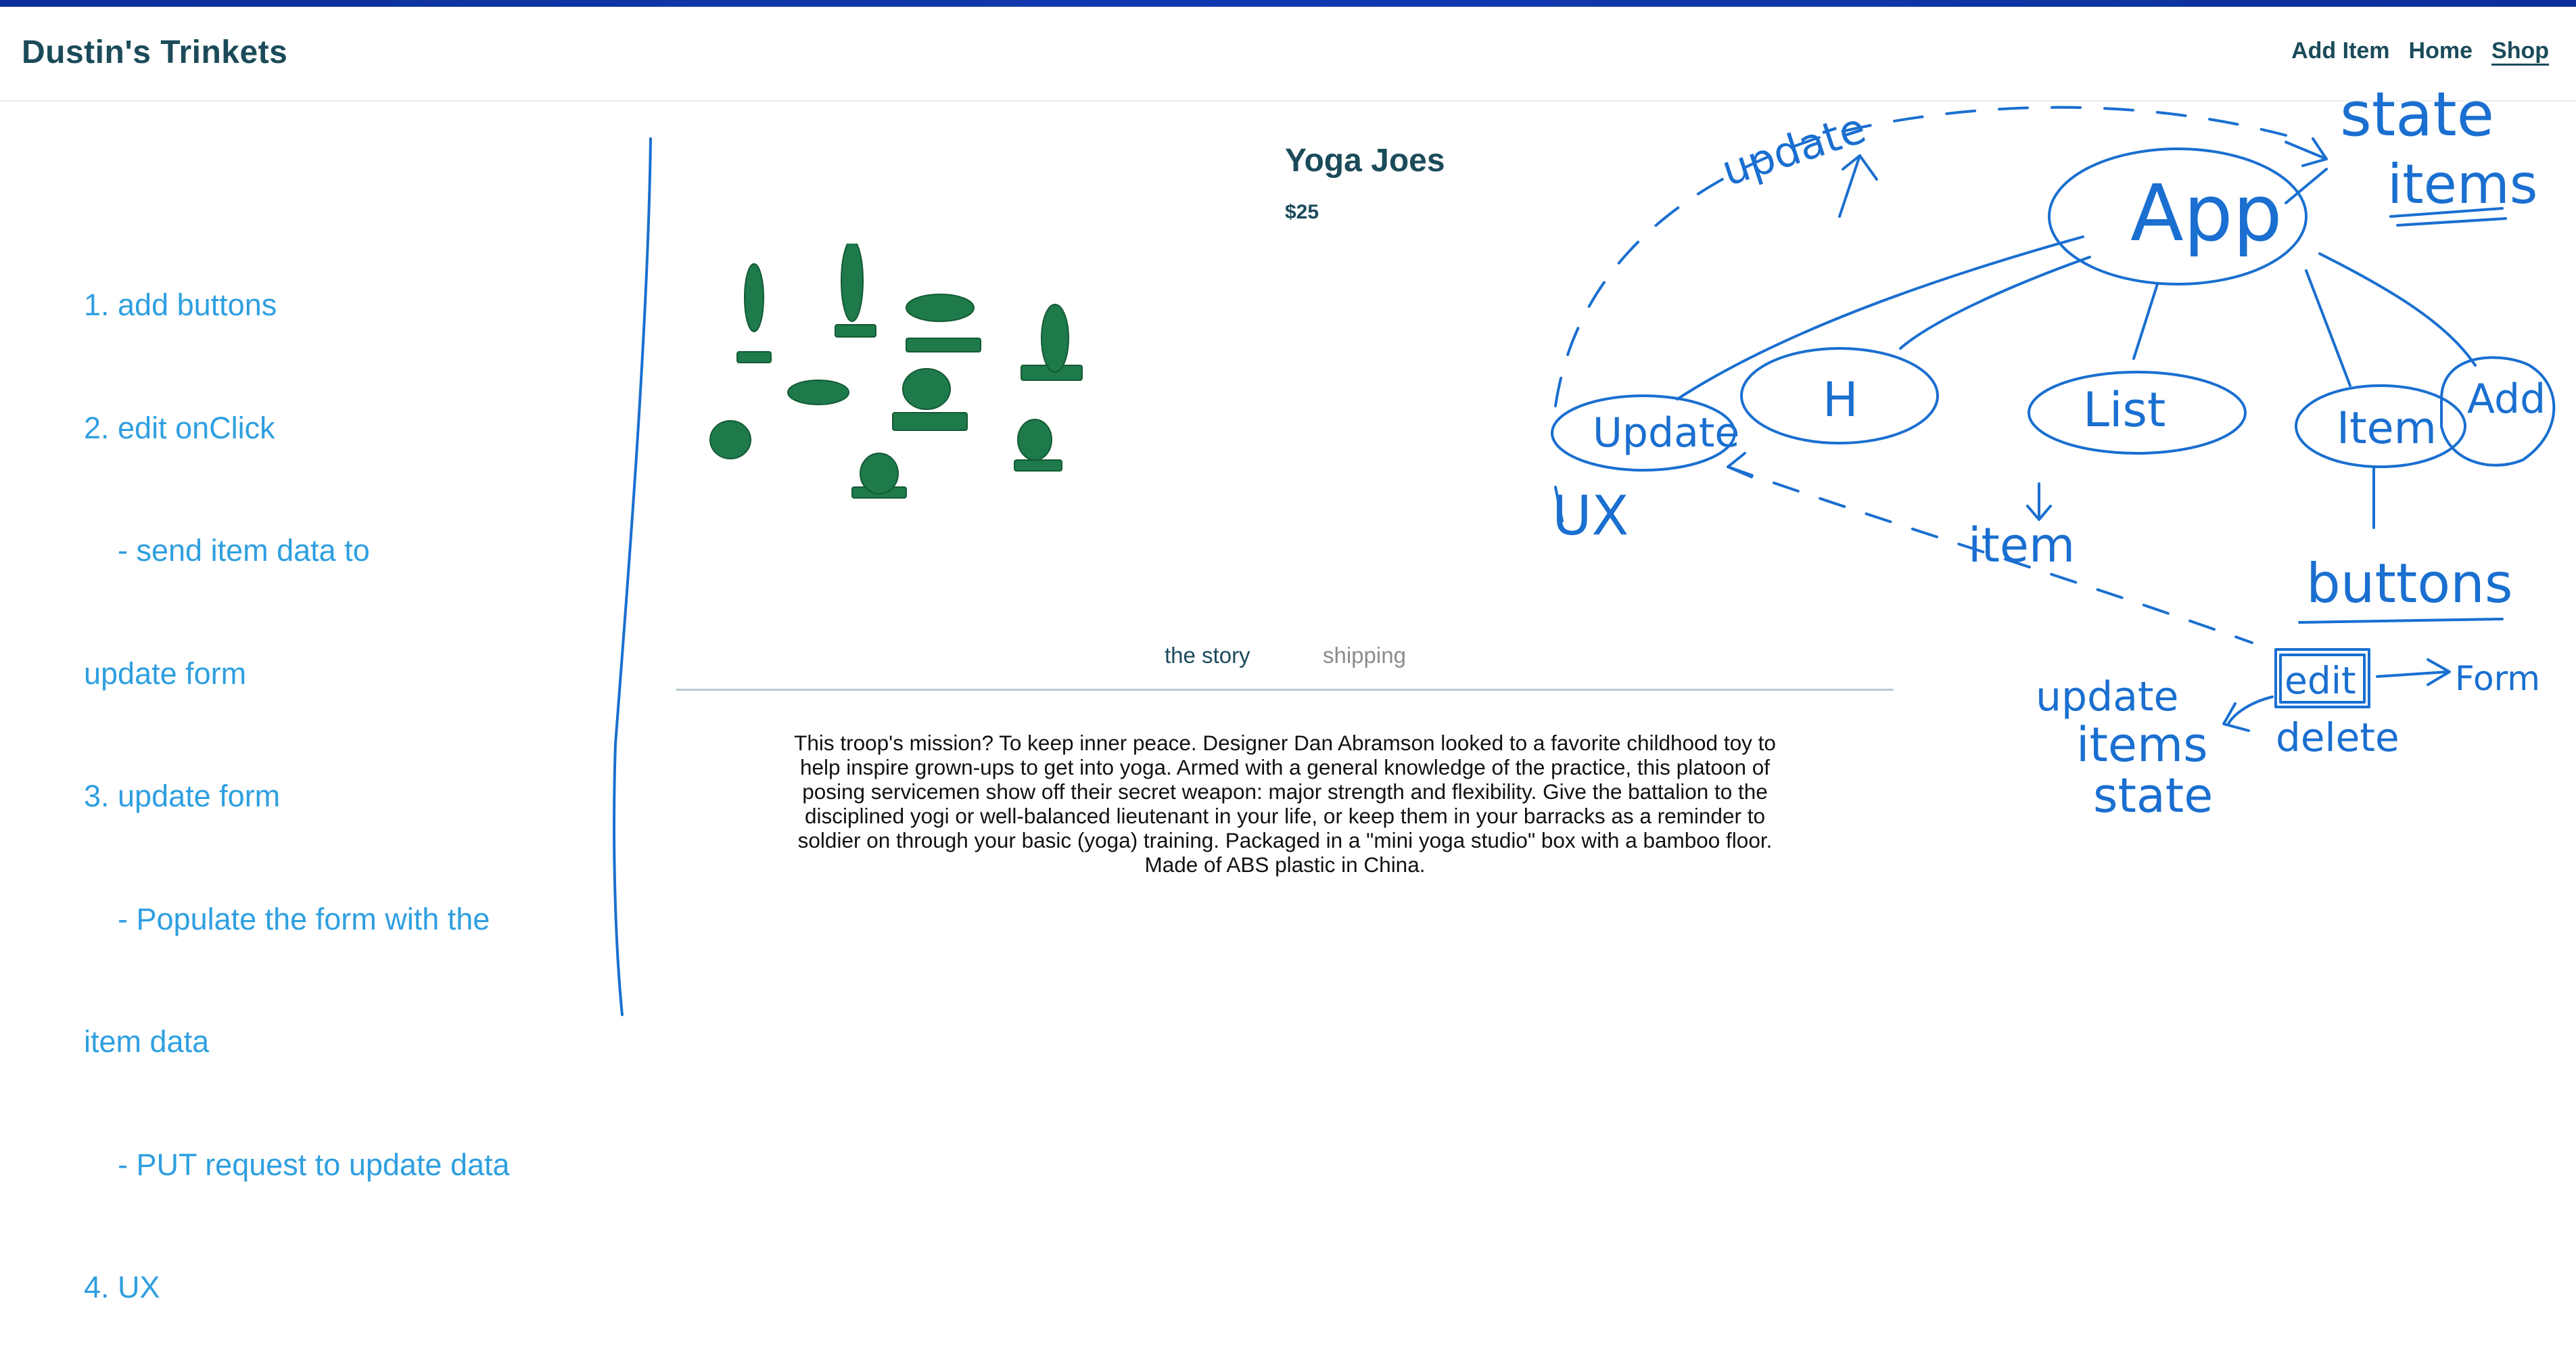 The height and width of the screenshot is (1349, 2576). What do you see at coordinates (154, 52) in the screenshot?
I see `brand-title: Dustin's Trinkets` at bounding box center [154, 52].